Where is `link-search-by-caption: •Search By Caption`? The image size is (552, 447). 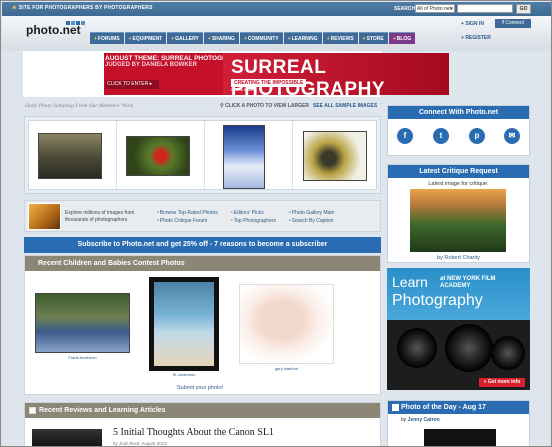
link-search-by-caption: •Search By Caption is located at coordinates (311, 221).